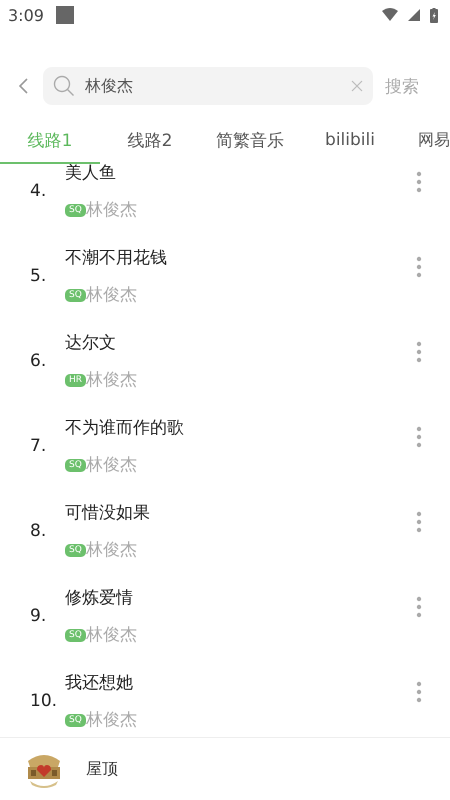 The image size is (450, 800). Describe the element at coordinates (64, 86) in the screenshot. I see `search-icon` at that location.